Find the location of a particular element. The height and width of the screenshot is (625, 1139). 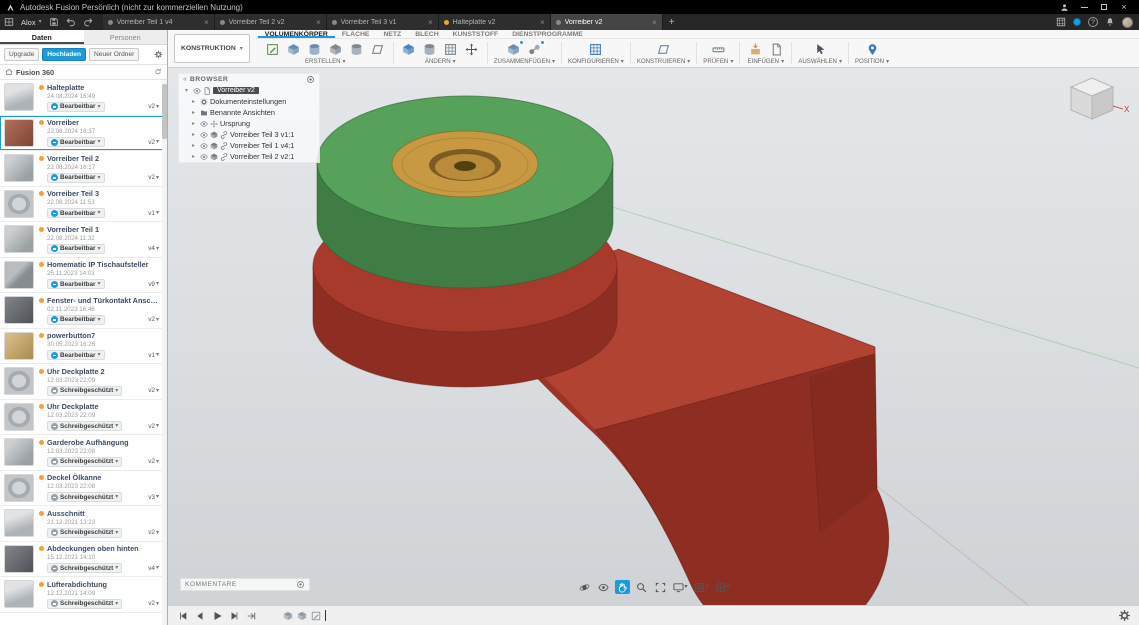

ribbon-tab: BLECH is located at coordinates (426, 34).